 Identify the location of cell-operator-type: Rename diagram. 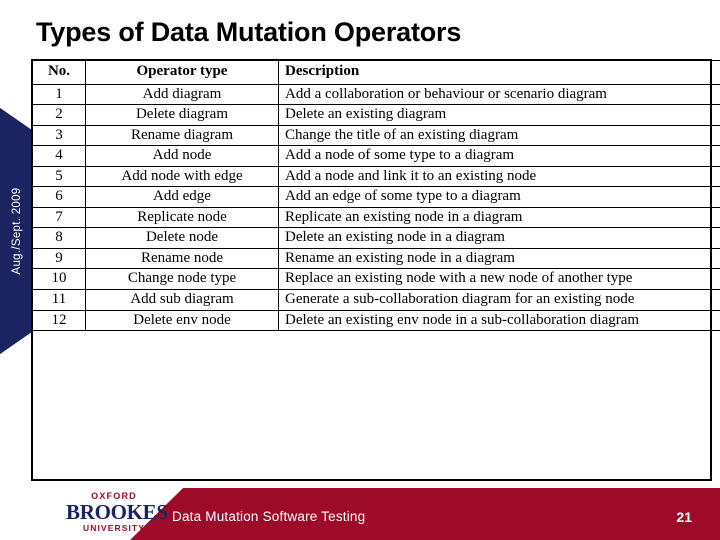
(182, 135).